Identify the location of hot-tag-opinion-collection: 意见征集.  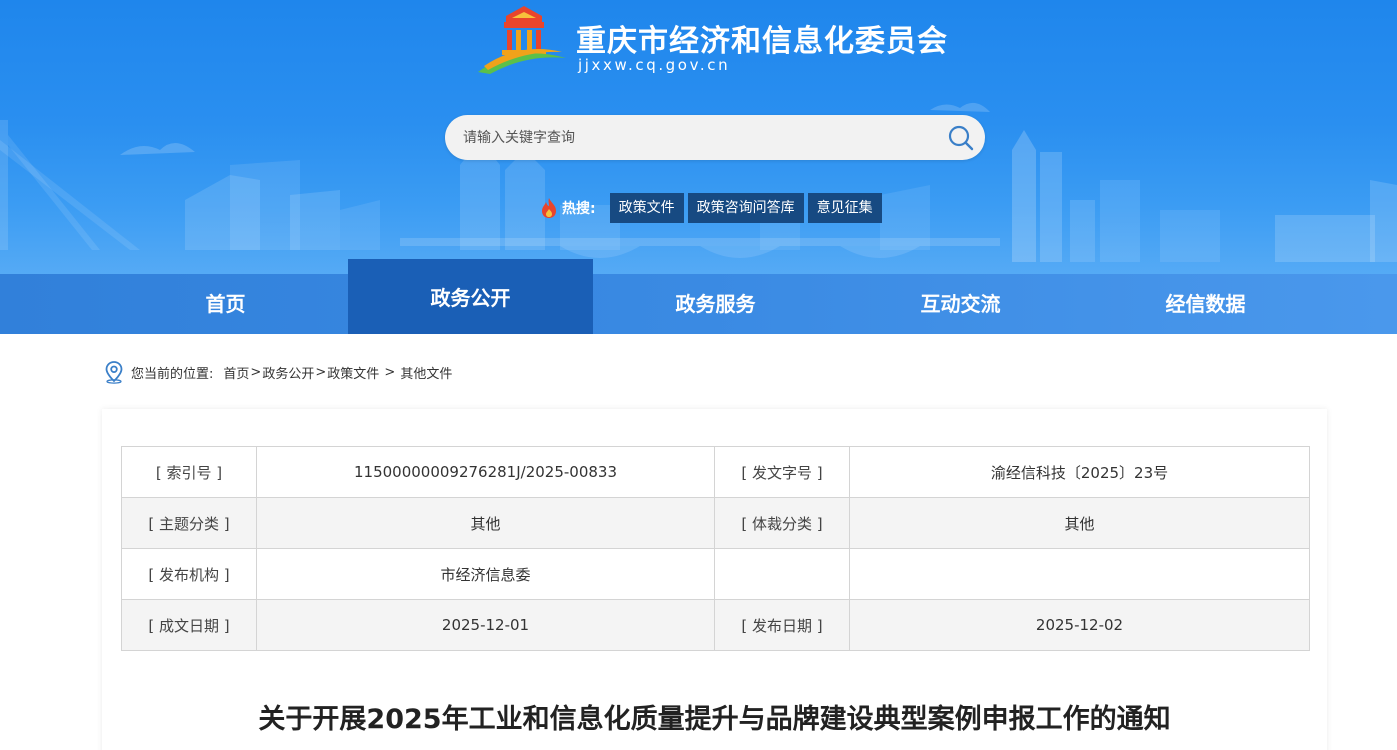
(844, 208).